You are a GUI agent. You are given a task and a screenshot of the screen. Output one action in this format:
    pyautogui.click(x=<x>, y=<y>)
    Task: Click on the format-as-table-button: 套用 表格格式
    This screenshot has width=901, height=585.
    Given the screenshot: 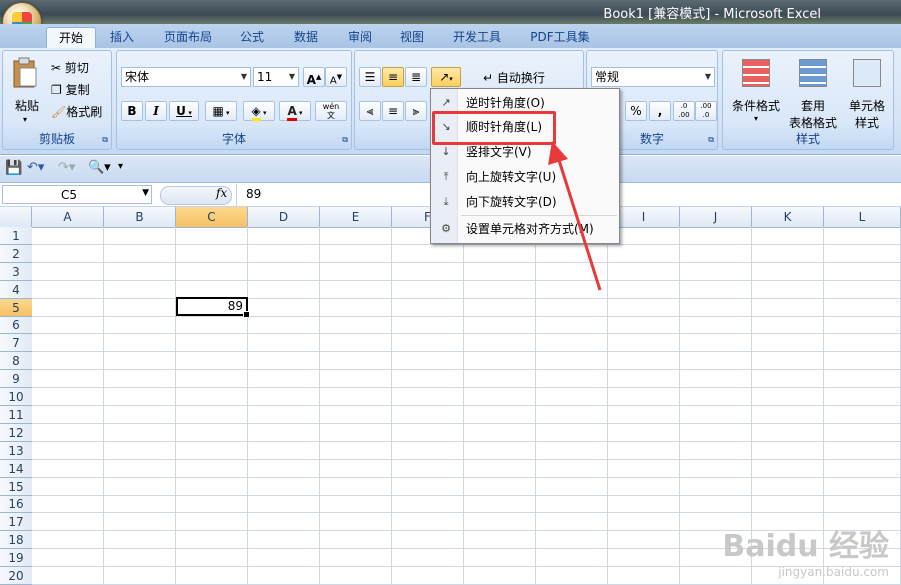 What is the action you would take?
    pyautogui.click(x=813, y=92)
    